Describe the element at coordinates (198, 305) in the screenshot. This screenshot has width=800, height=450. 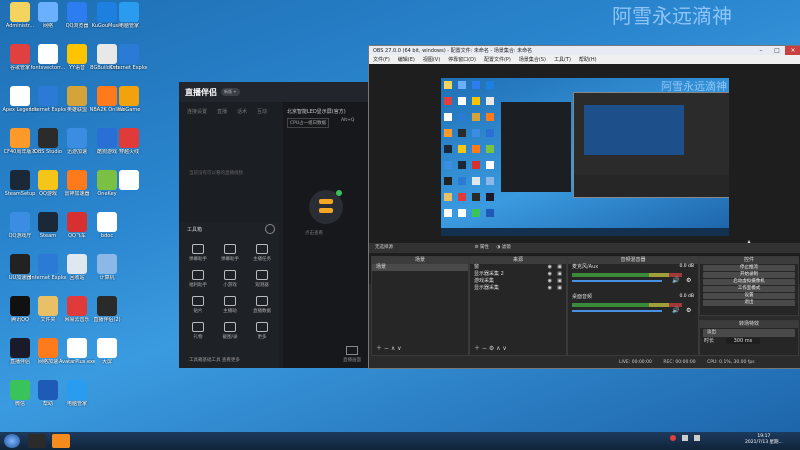
I see `toolbox-item: 贴片` at that location.